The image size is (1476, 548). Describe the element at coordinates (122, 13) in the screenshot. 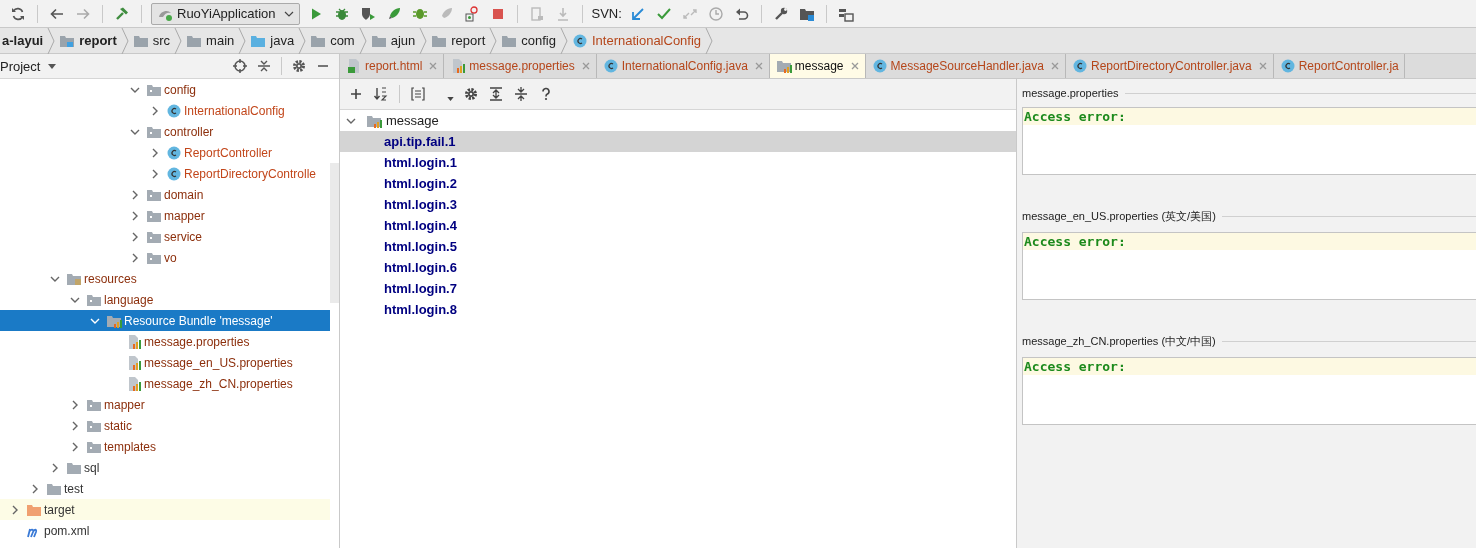

I see `hammer-icon` at that location.